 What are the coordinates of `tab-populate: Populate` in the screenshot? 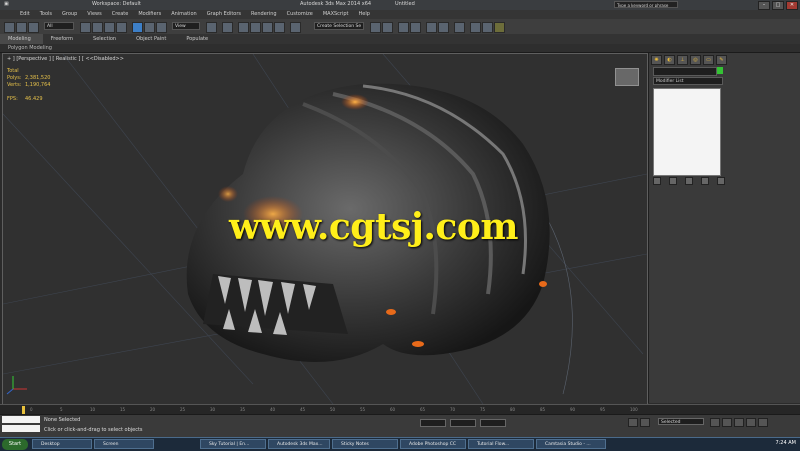 It's located at (199, 39).